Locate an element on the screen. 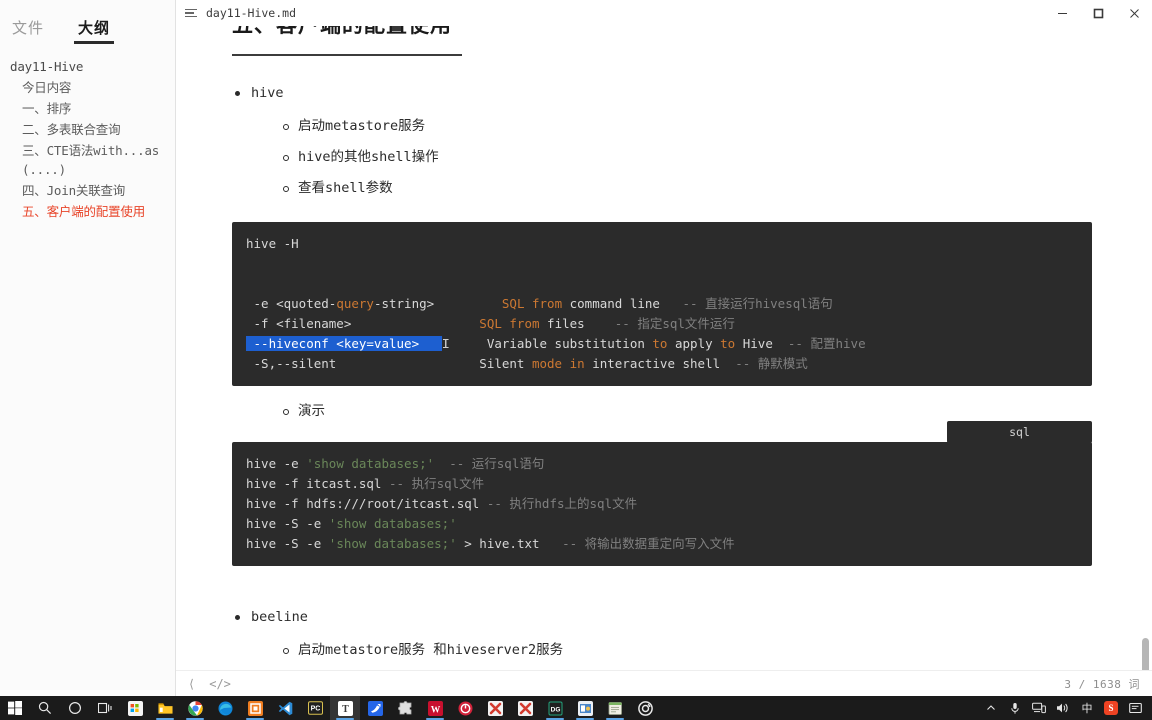 The height and width of the screenshot is (720, 1152). pc-app: PC is located at coordinates (315, 708).